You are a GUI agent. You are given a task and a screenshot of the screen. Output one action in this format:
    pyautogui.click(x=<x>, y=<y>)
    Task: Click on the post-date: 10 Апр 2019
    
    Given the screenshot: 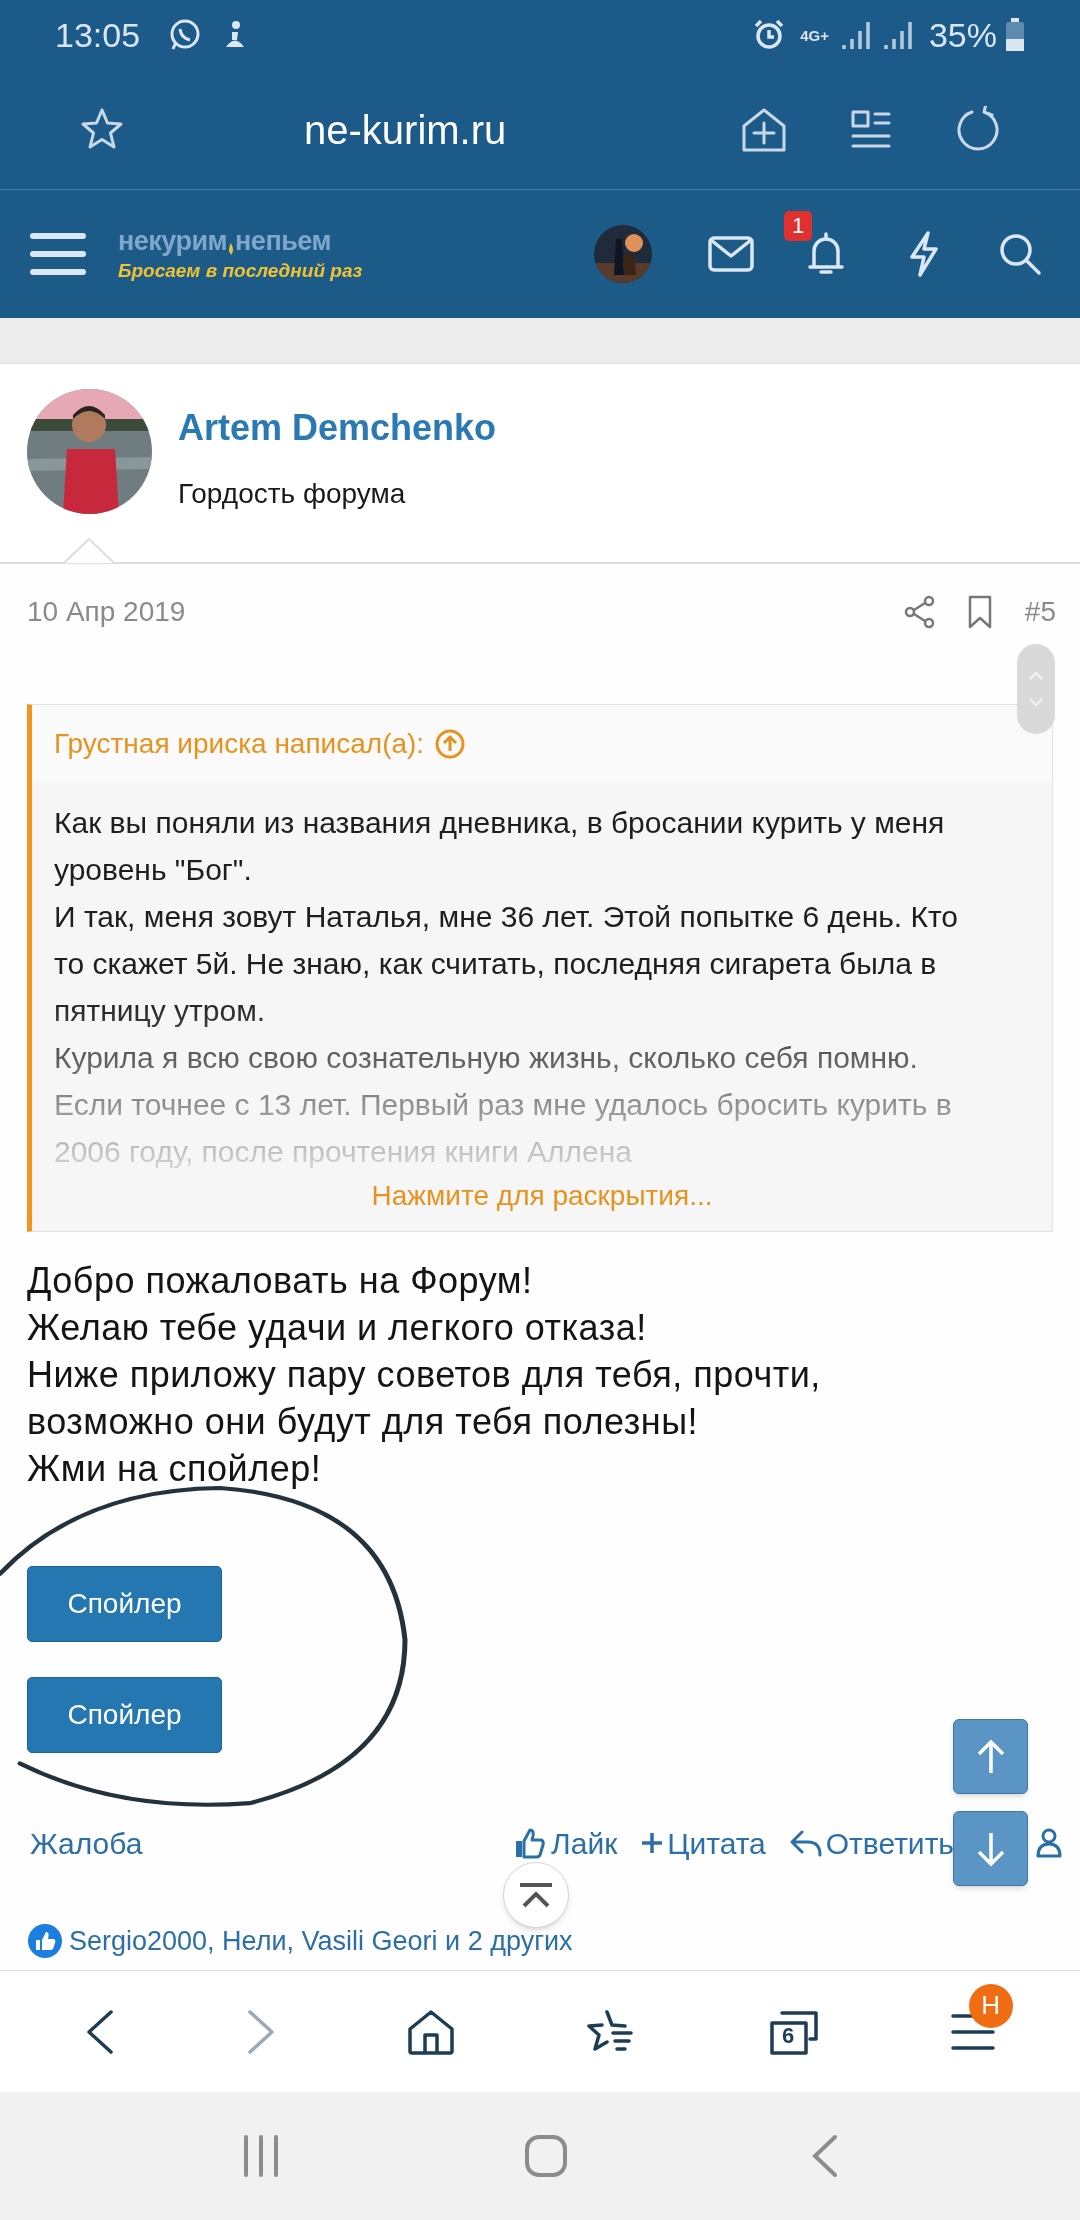 What is the action you would take?
    pyautogui.click(x=106, y=611)
    